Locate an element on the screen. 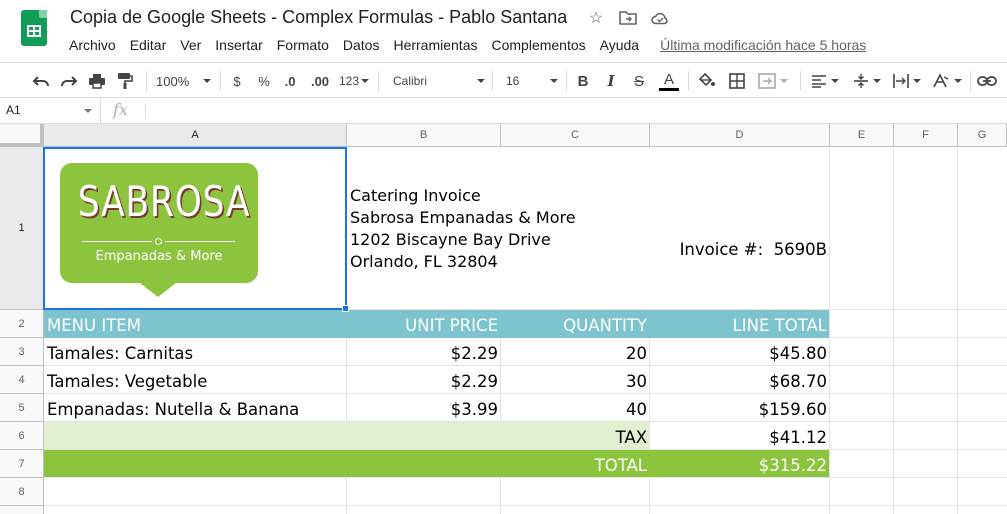 The height and width of the screenshot is (514, 1007). header-quantity: QUANTITY is located at coordinates (575, 324).